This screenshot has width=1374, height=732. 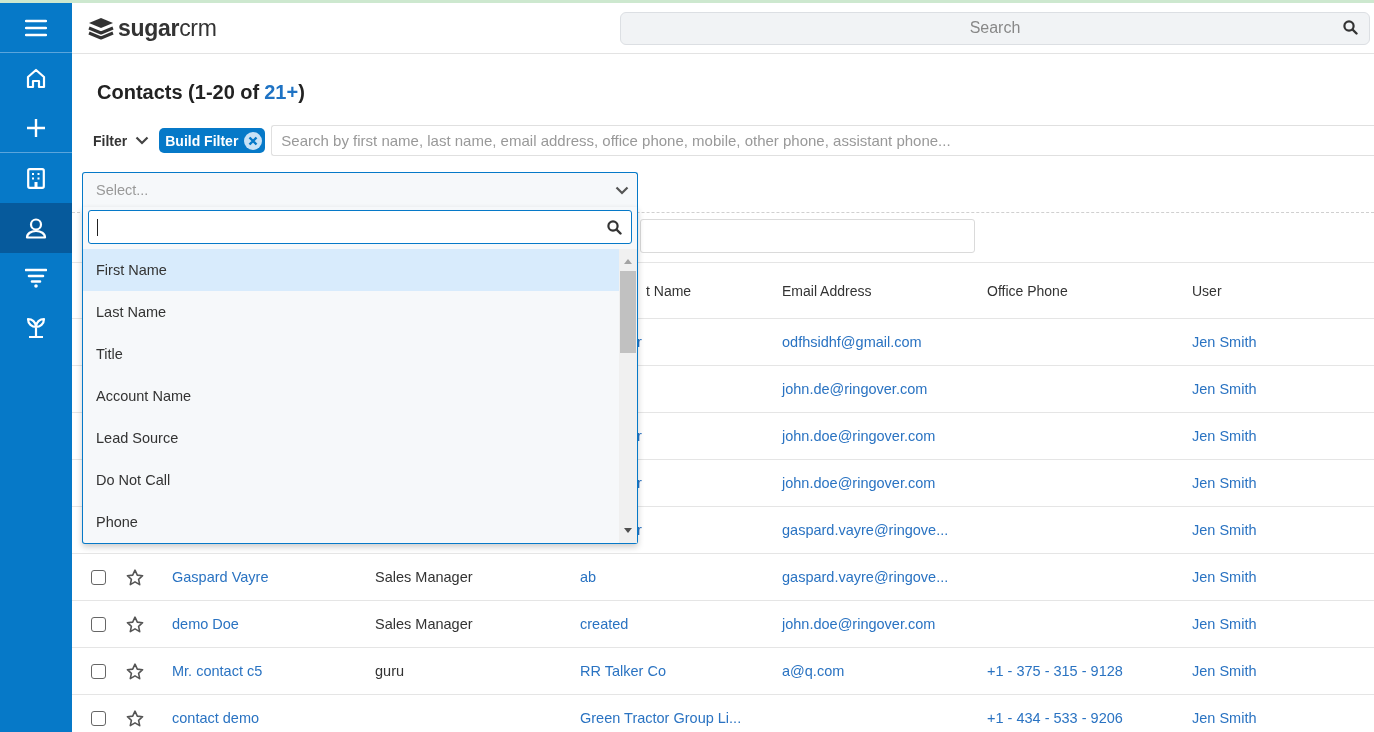 I want to click on column-header: User, so click(x=1207, y=290).